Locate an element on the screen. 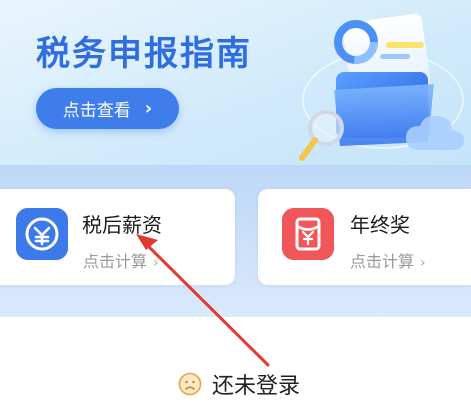  not-logged-in-text: 还未登录 is located at coordinates (256, 386).